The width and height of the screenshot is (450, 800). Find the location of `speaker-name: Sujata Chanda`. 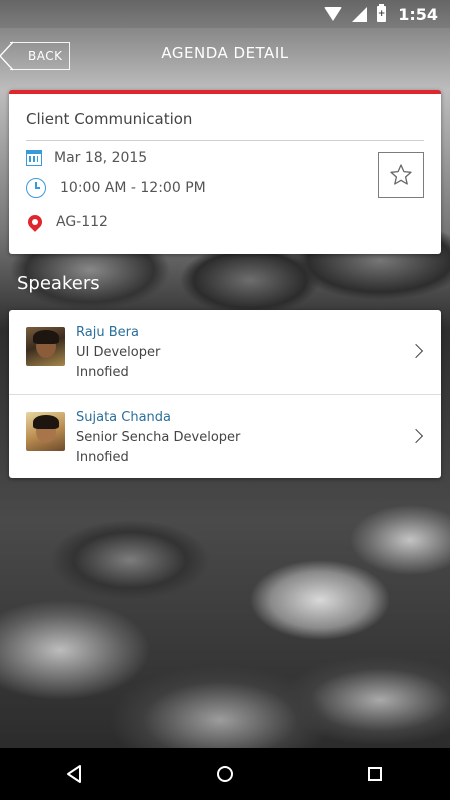

speaker-name: Sujata Chanda is located at coordinates (124, 417).